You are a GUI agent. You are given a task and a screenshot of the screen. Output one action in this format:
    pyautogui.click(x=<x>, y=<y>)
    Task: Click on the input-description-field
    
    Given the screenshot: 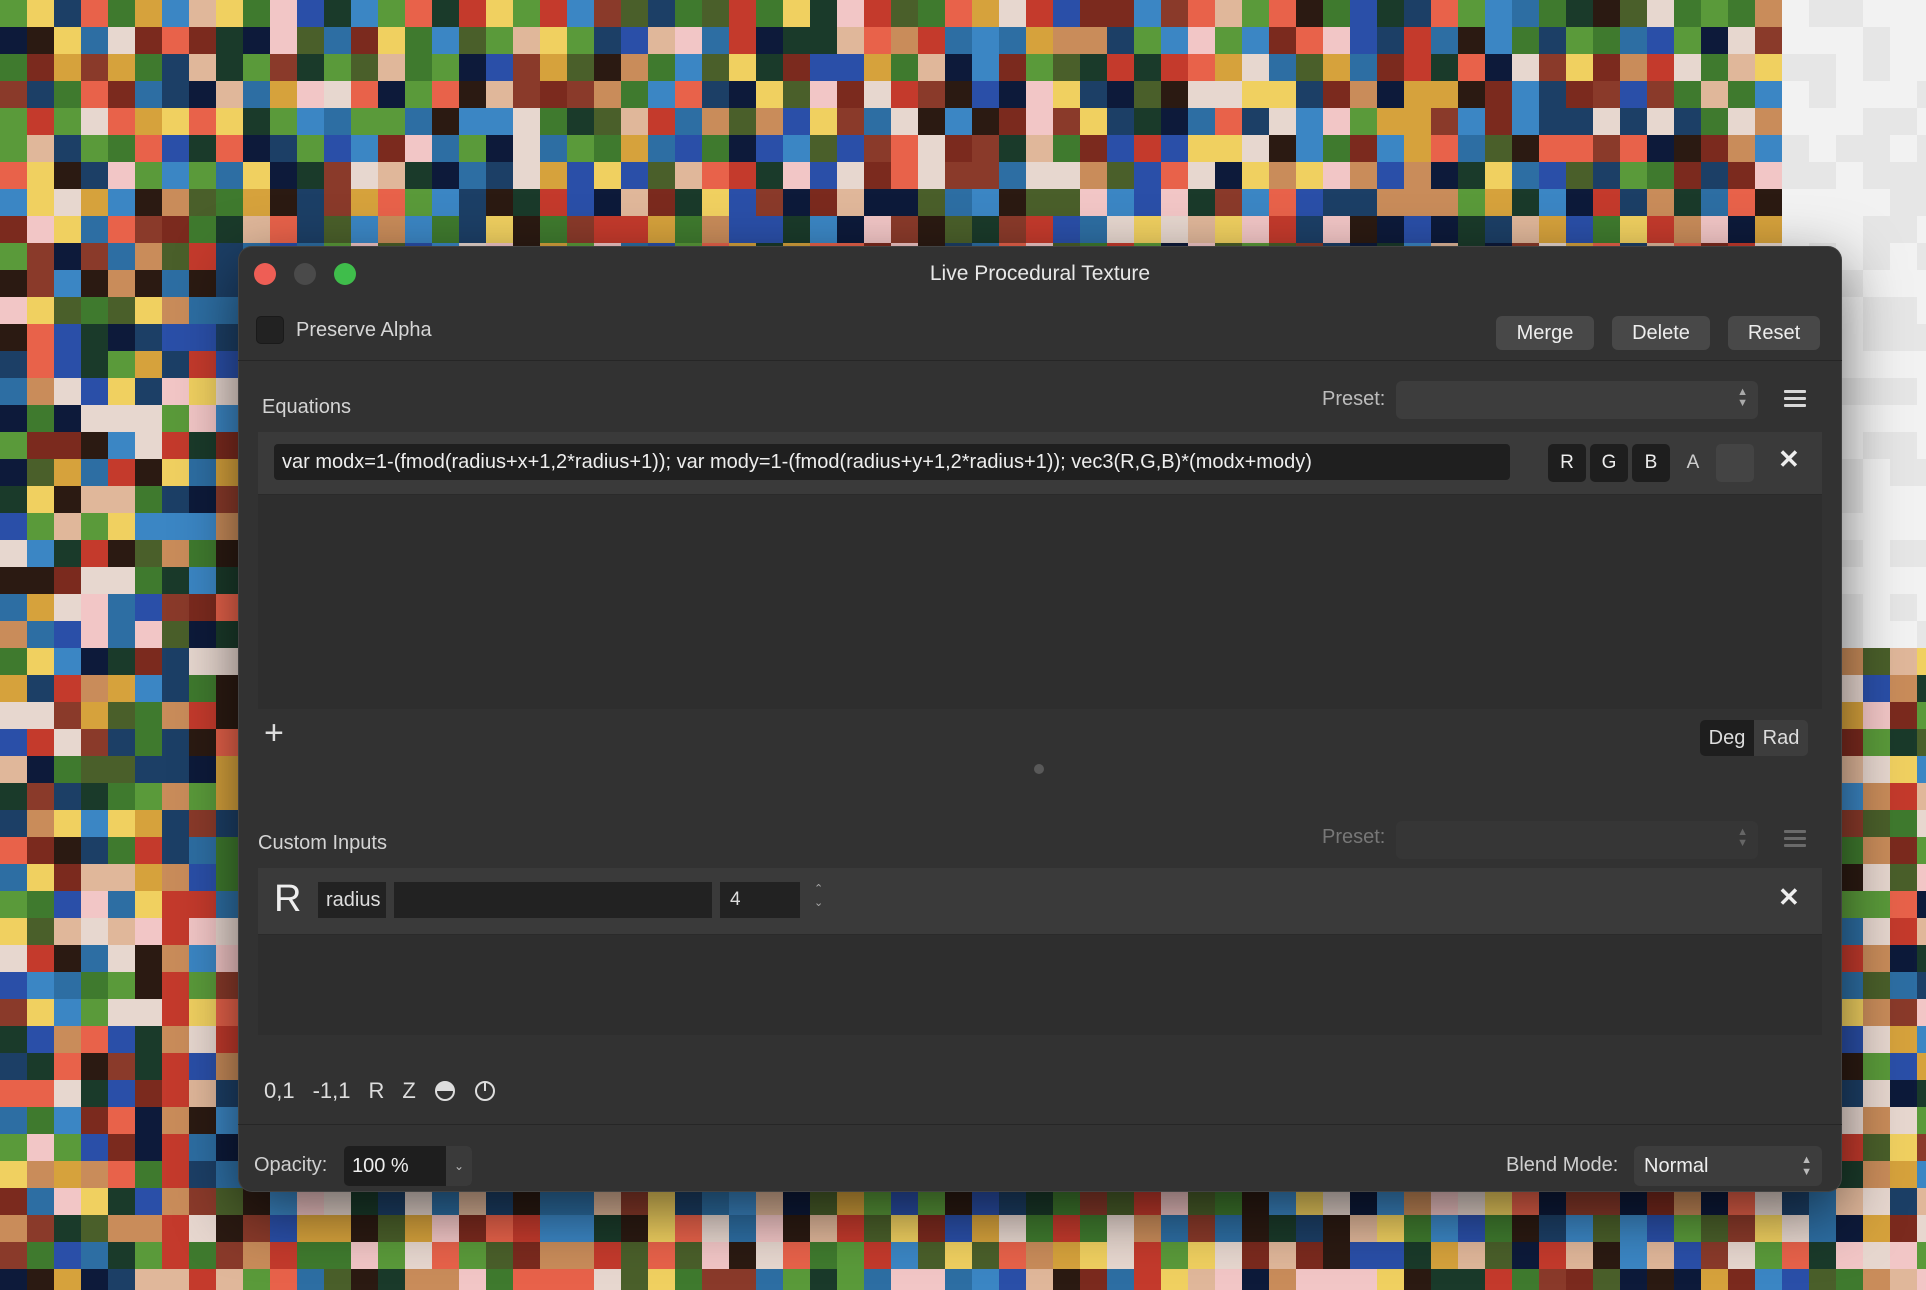 What is the action you would take?
    pyautogui.click(x=553, y=900)
    